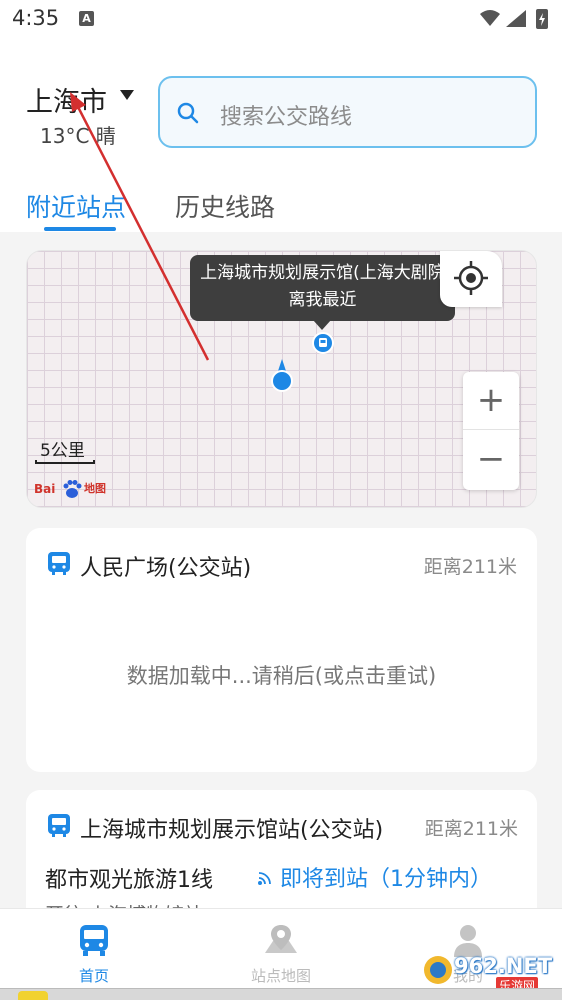 The width and height of the screenshot is (562, 1000). Describe the element at coordinates (286, 115) in the screenshot. I see `search-input: 搜索公交路线` at that location.